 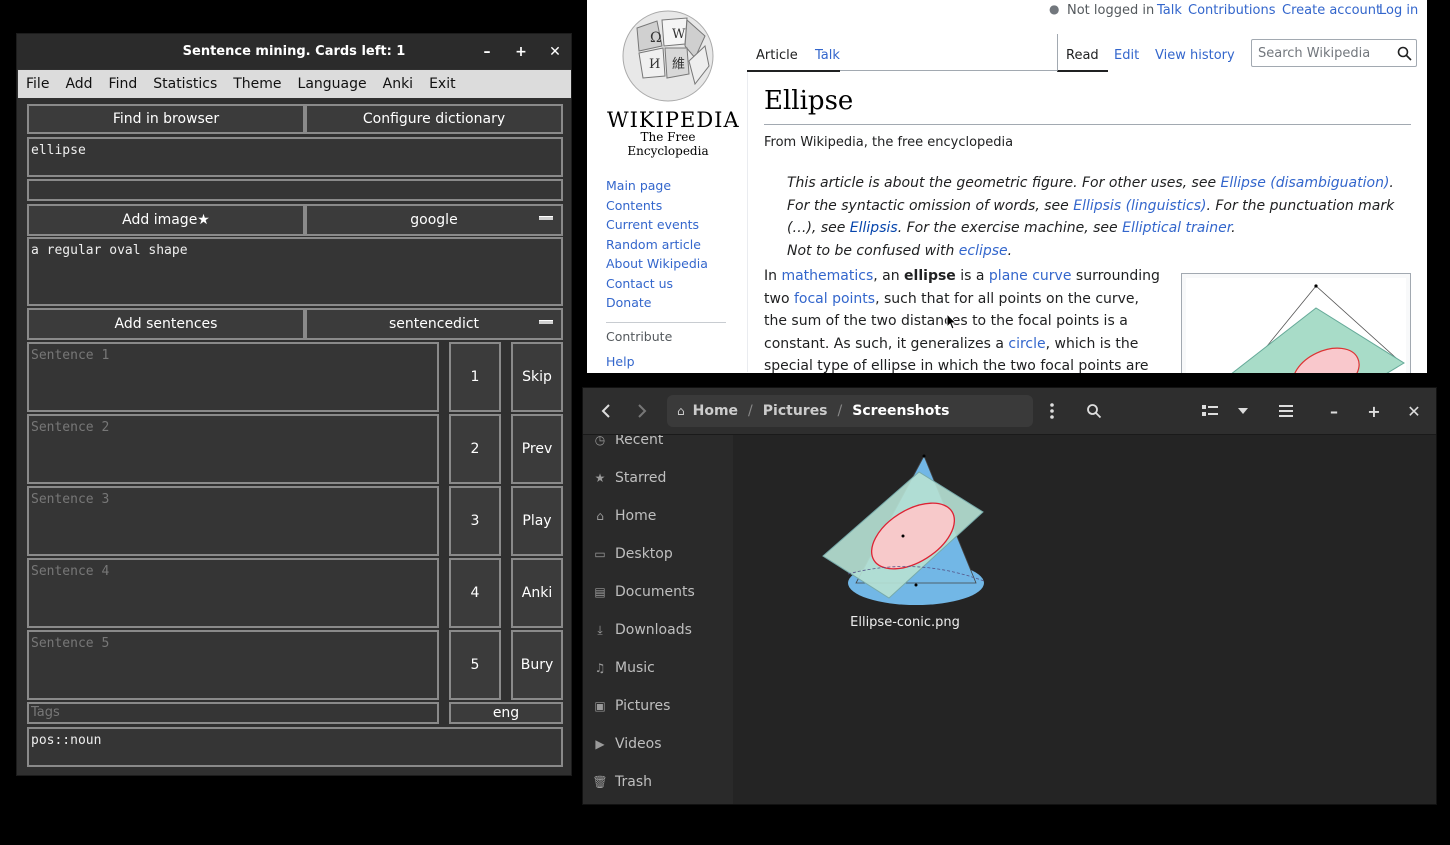 I want to click on tab-read: Read, so click(x=1082, y=53).